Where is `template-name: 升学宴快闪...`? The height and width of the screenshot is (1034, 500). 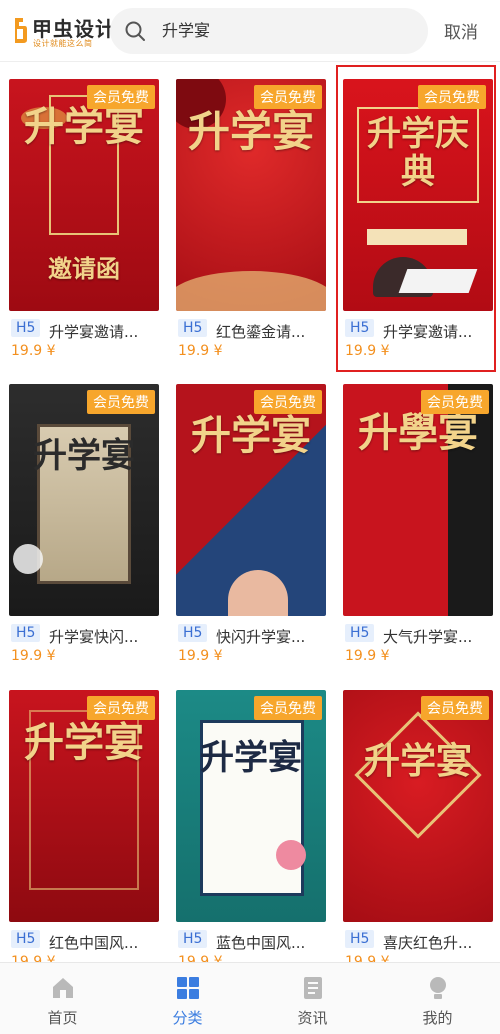 template-name: 升学宴快闪... is located at coordinates (105, 636).